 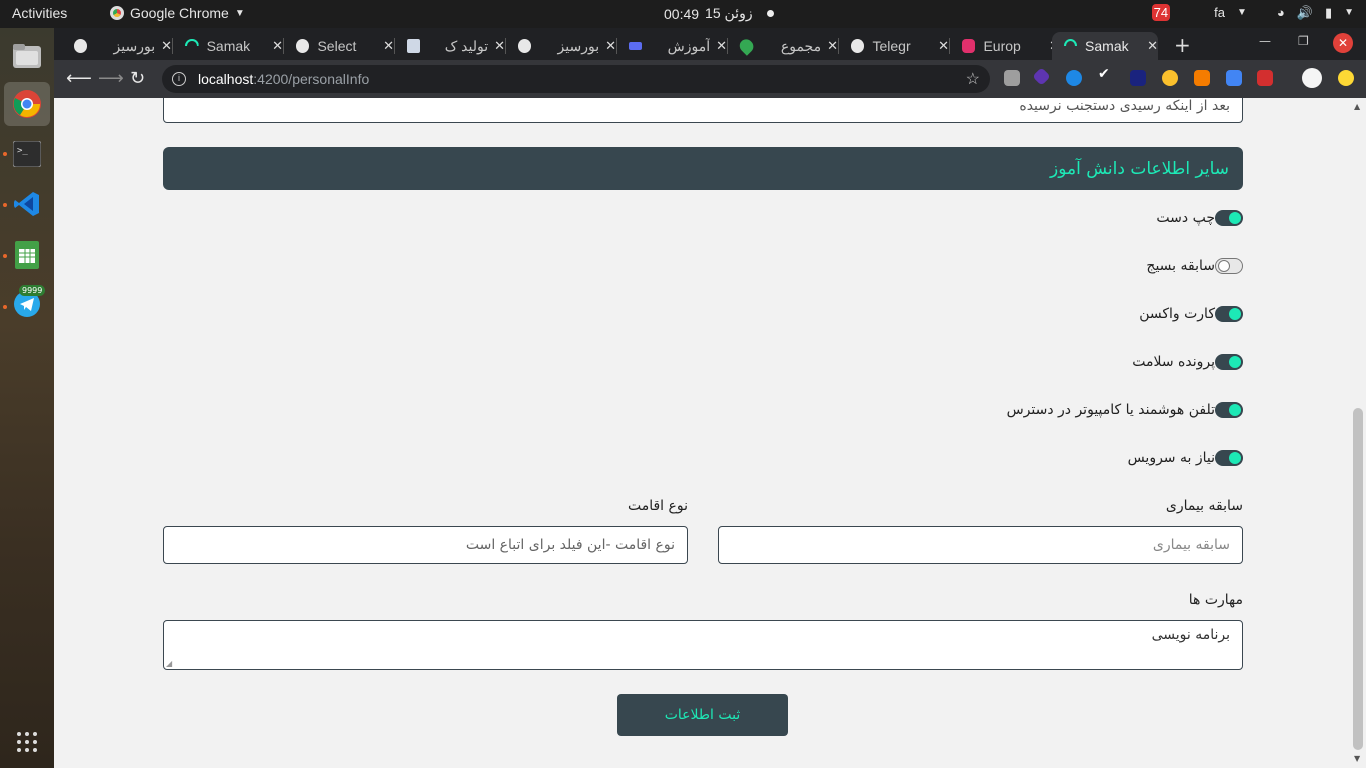 I want to click on bookmark-star-icon: ☆, so click(x=973, y=79).